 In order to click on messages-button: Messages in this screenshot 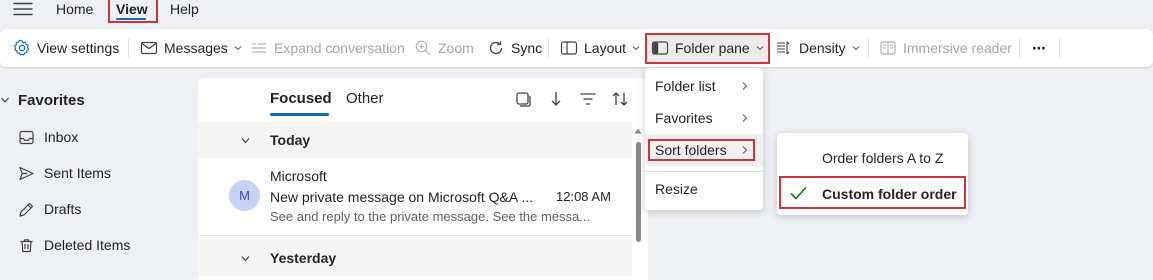, I will do `click(191, 48)`.